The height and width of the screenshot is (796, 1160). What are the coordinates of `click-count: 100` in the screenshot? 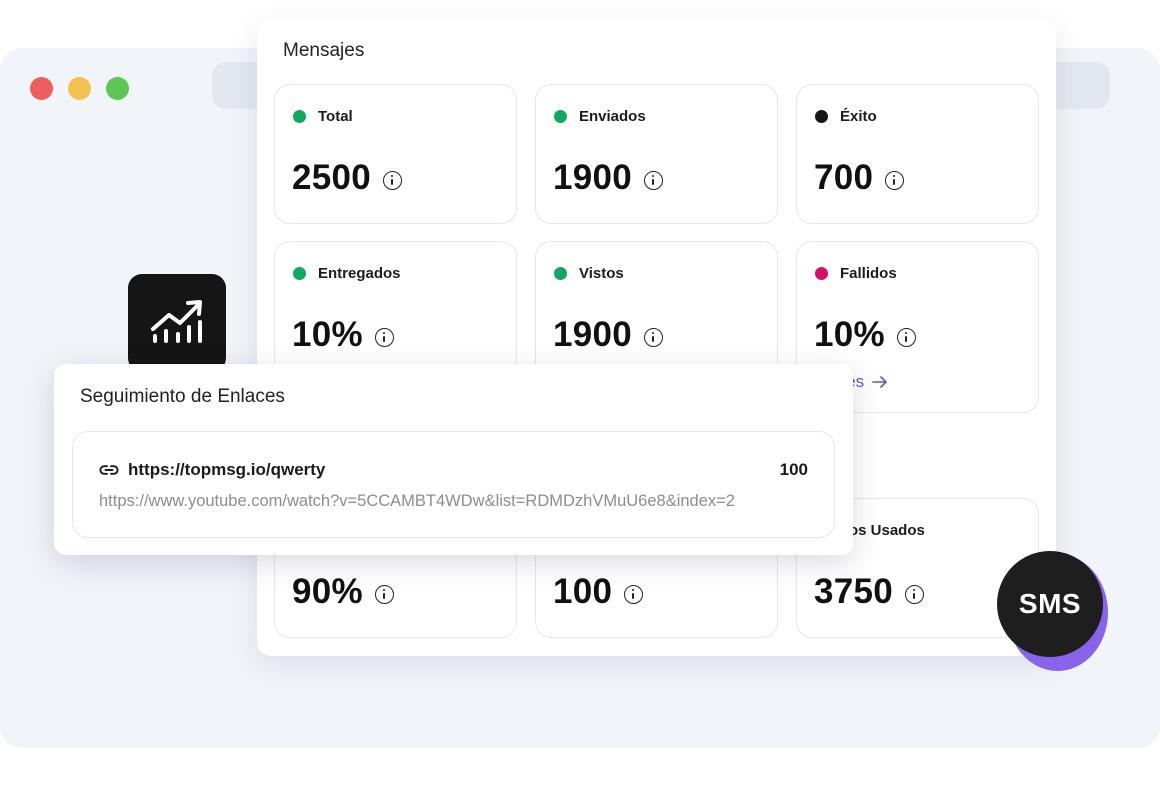 It's located at (793, 469).